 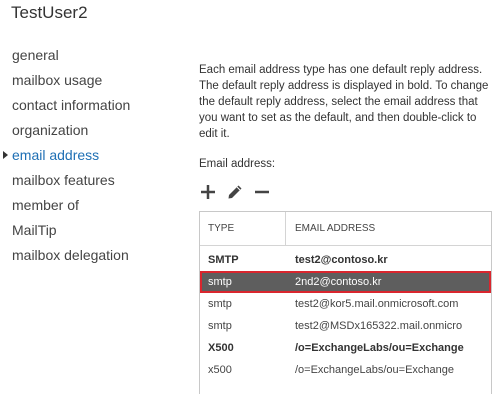 I want to click on table-row: x500 /o=ExchangeLabs/ou=Exchange, so click(x=345, y=370).